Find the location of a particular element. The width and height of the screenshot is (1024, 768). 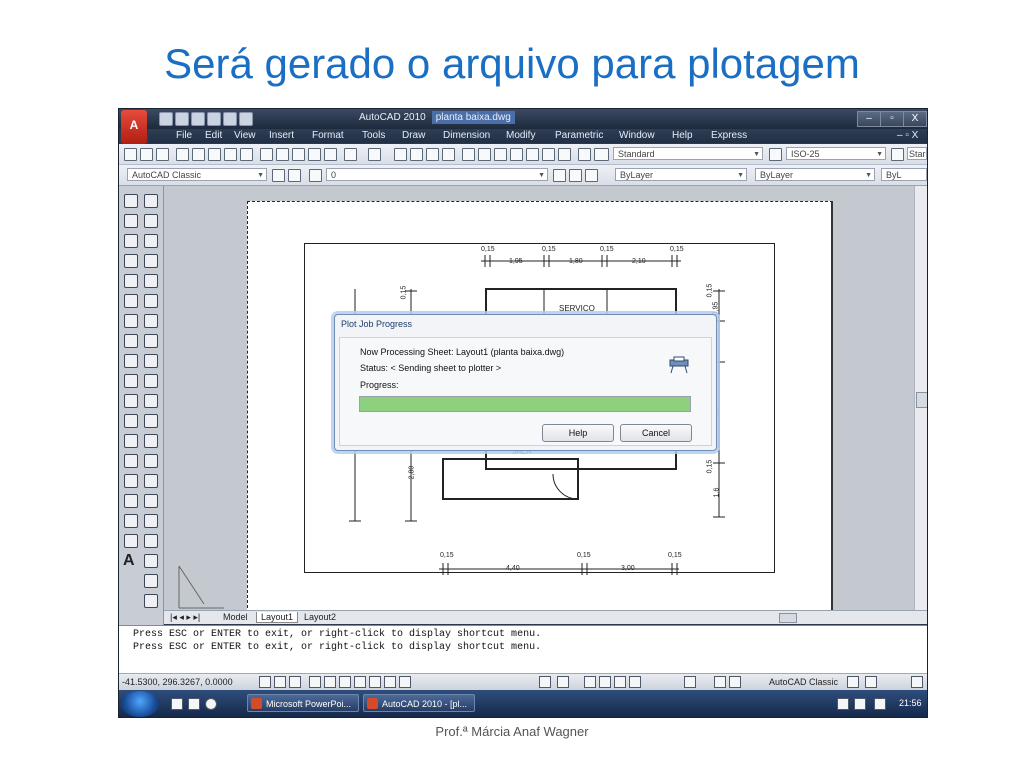

dim-right-5: 1,6 is located at coordinates (717, 492).